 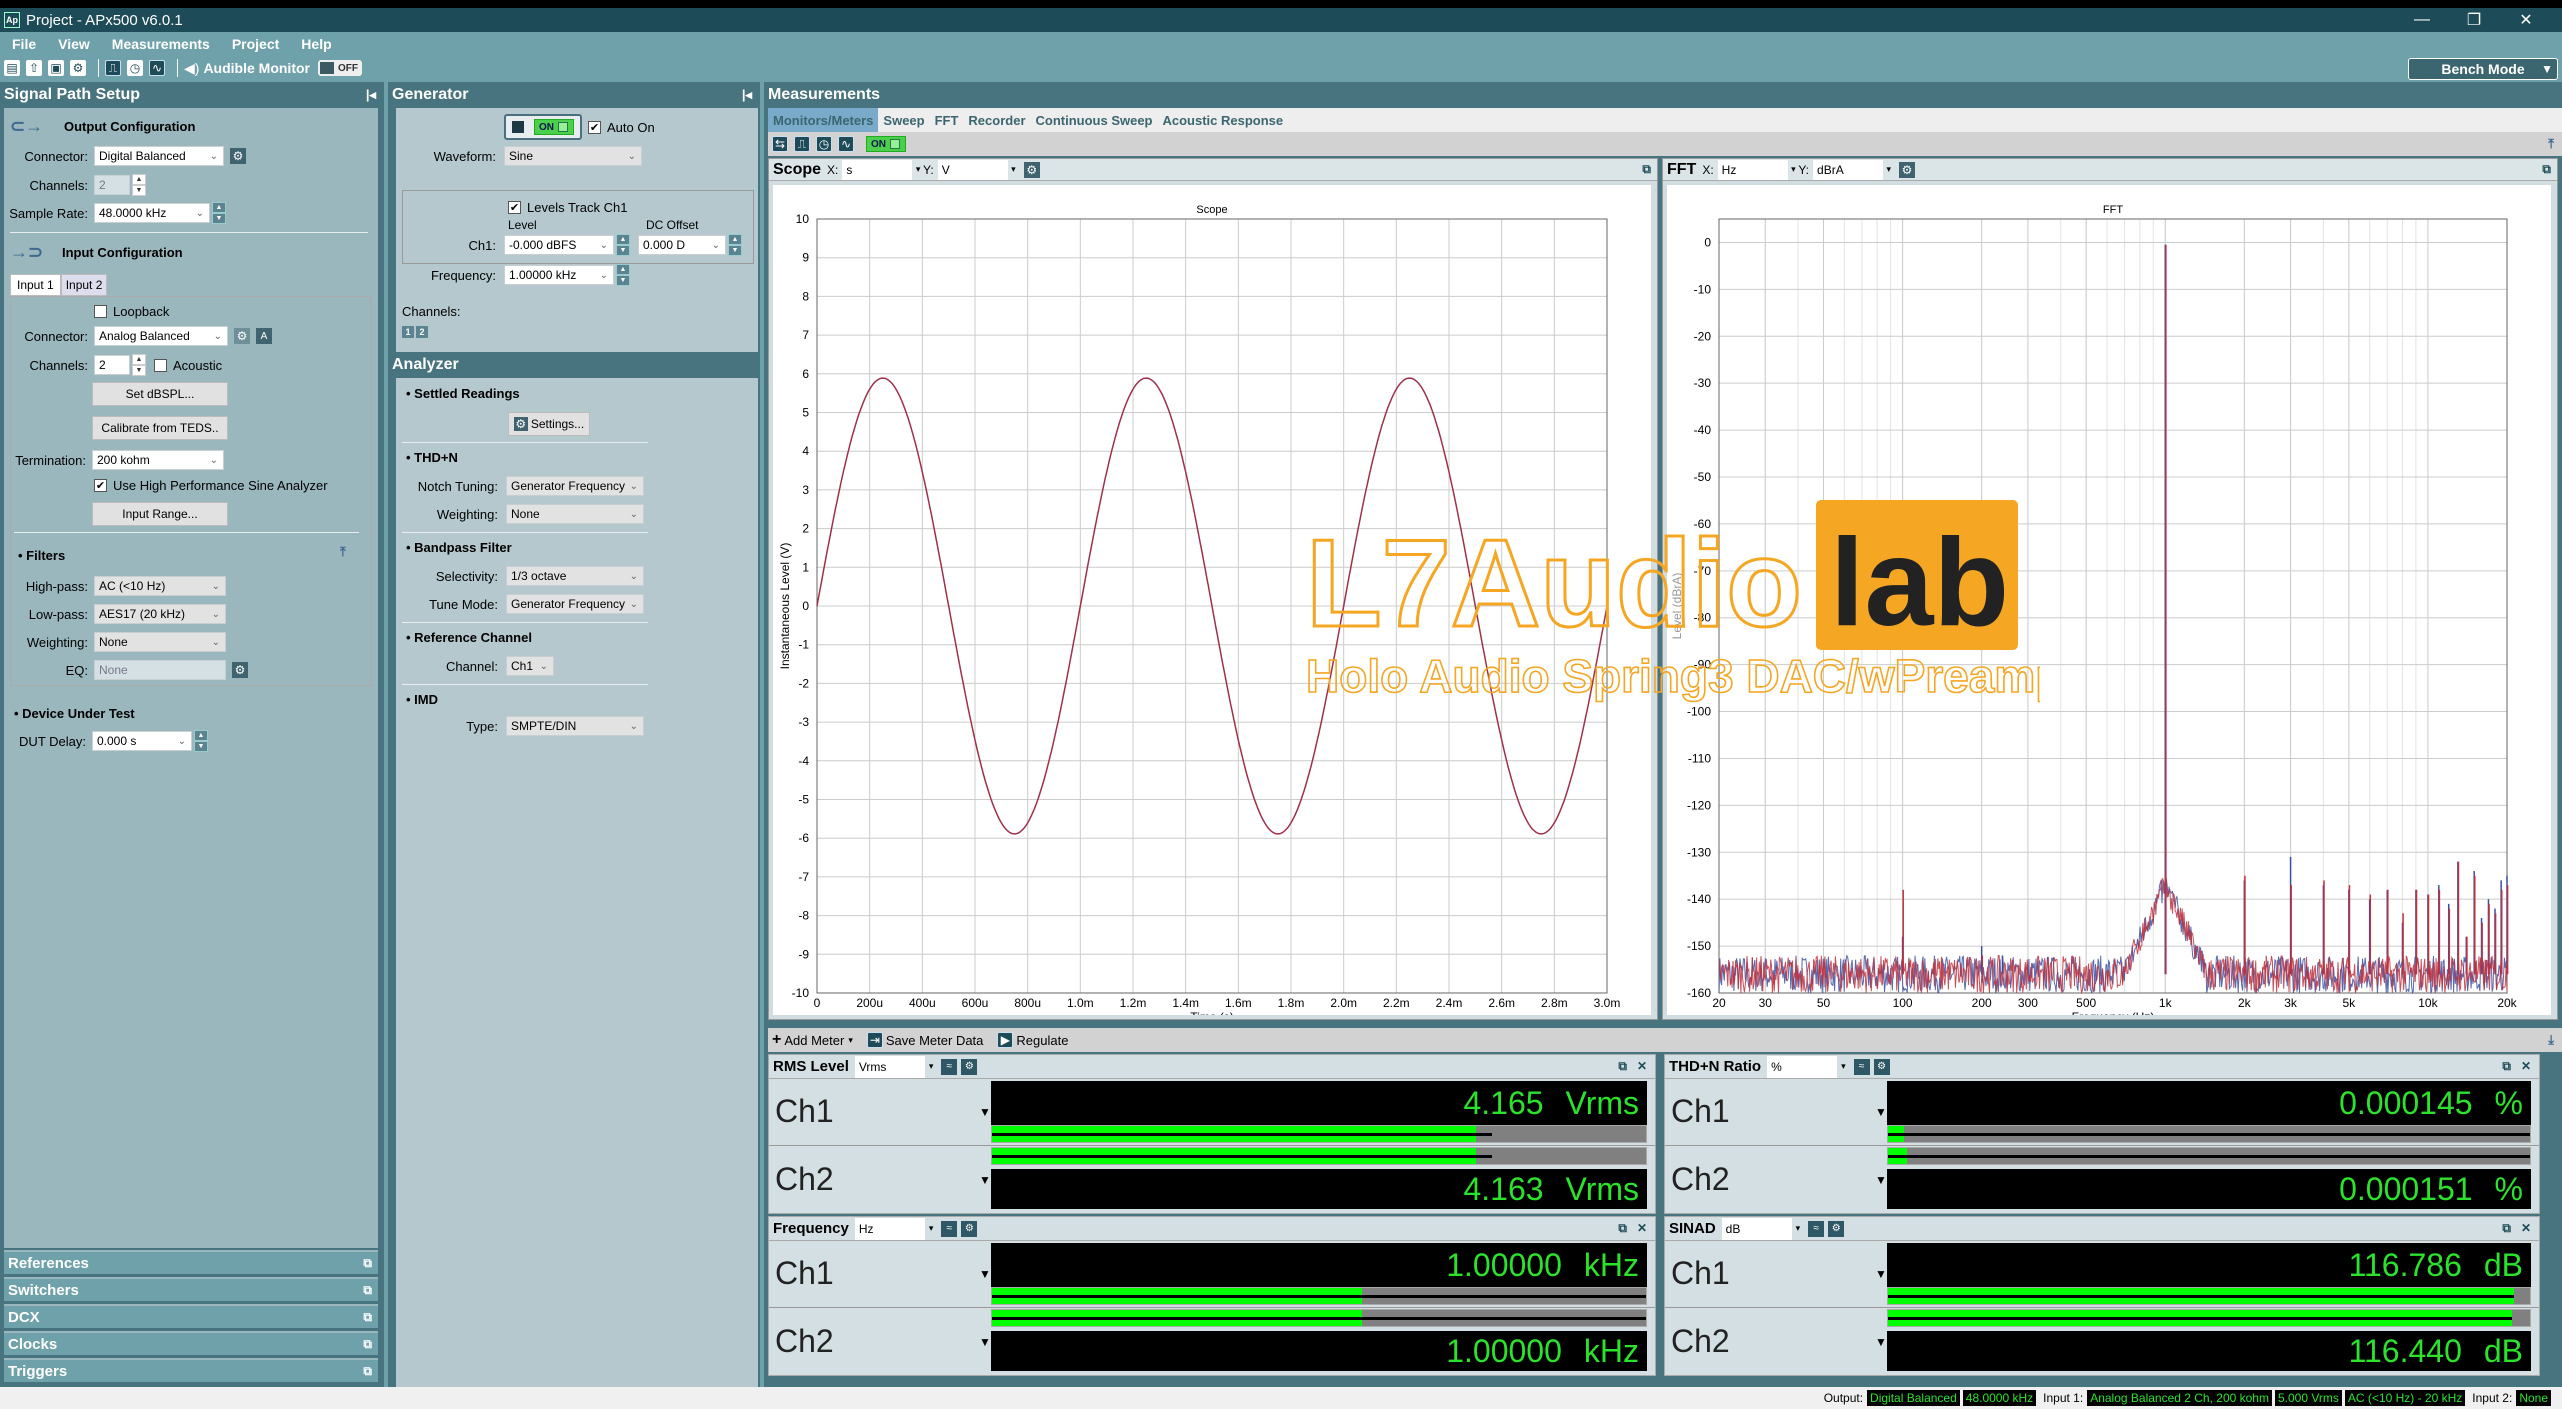 What do you see at coordinates (559, 245) in the screenshot?
I see `ch1-level-select: -0.000 dBFS ⌄` at bounding box center [559, 245].